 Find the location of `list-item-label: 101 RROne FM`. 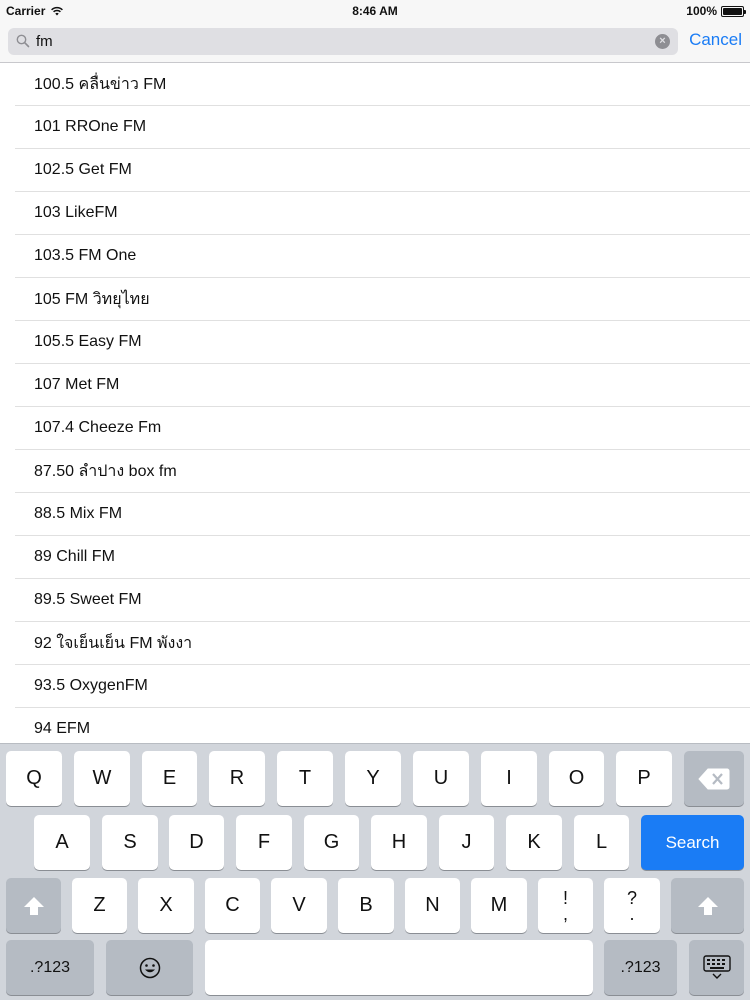

list-item-label: 101 RROne FM is located at coordinates (90, 126).